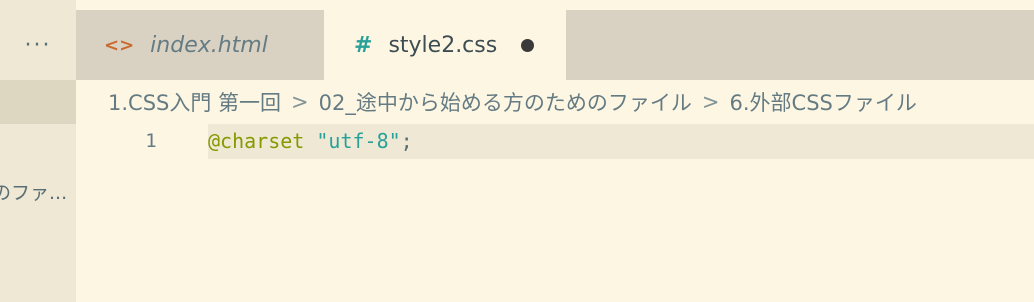 The image size is (1034, 302). Describe the element at coordinates (505, 102) in the screenshot. I see `breadcrumb-item: 02_途中から始める方のためのファイル` at that location.